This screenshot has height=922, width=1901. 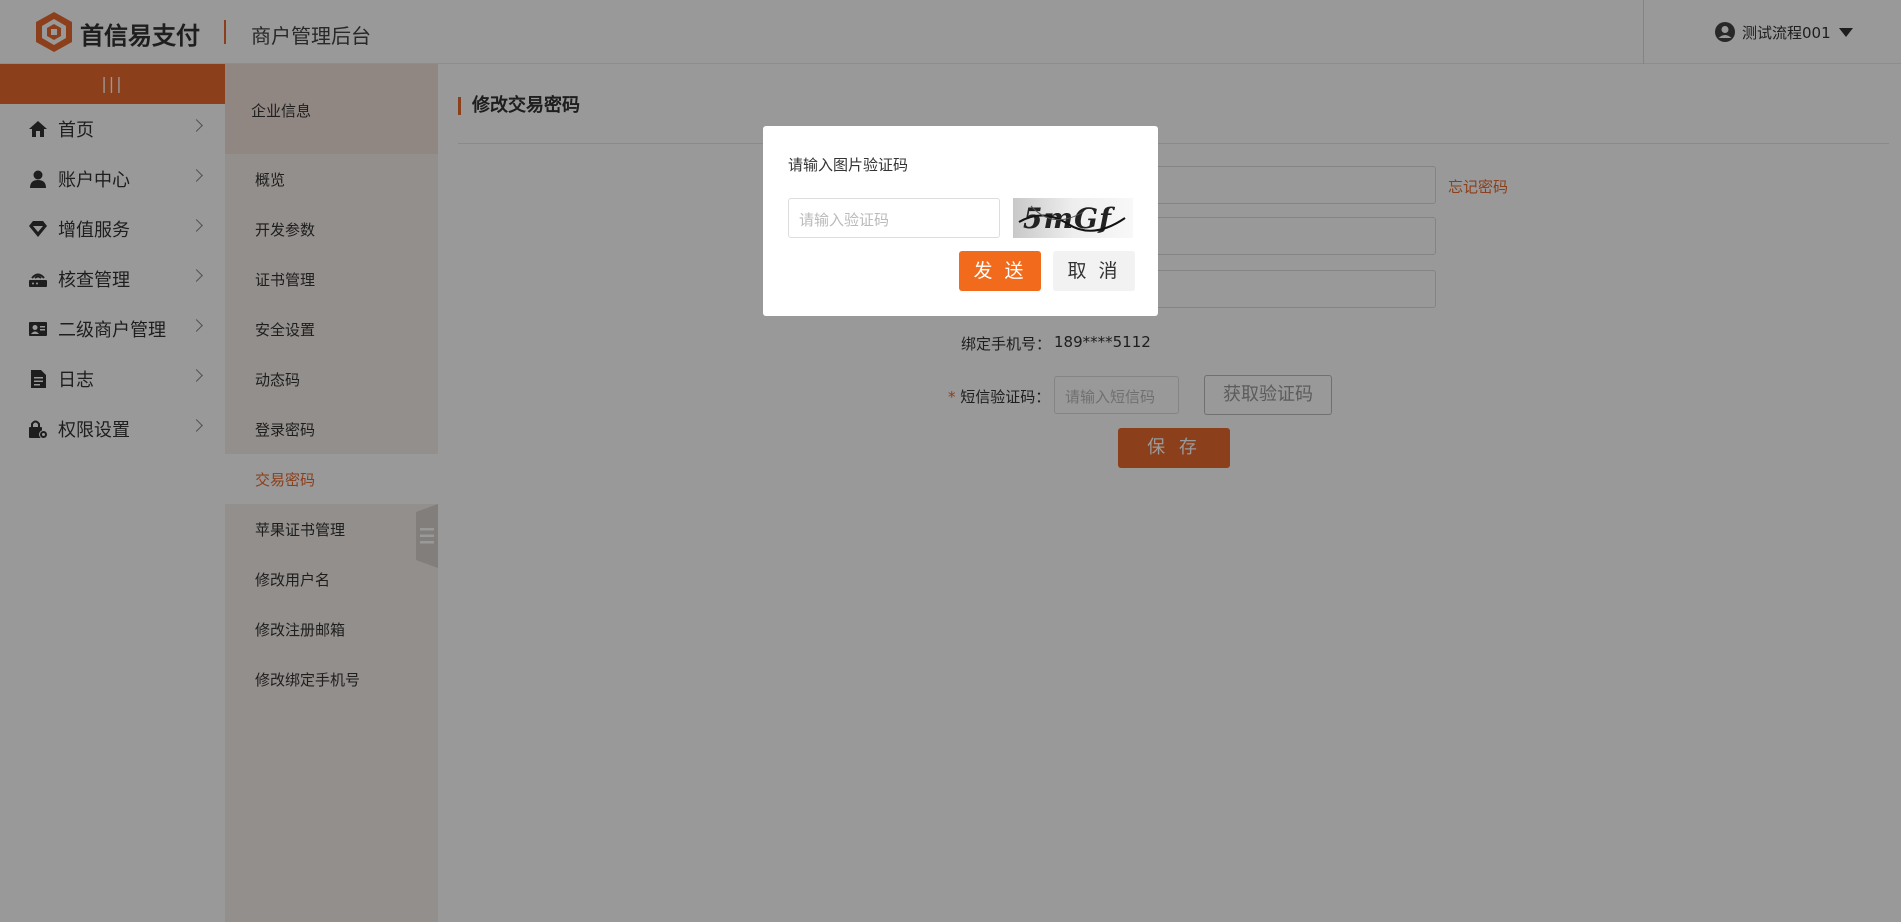 What do you see at coordinates (848, 165) in the screenshot?
I see `dialog-title: 请输入图片验证码` at bounding box center [848, 165].